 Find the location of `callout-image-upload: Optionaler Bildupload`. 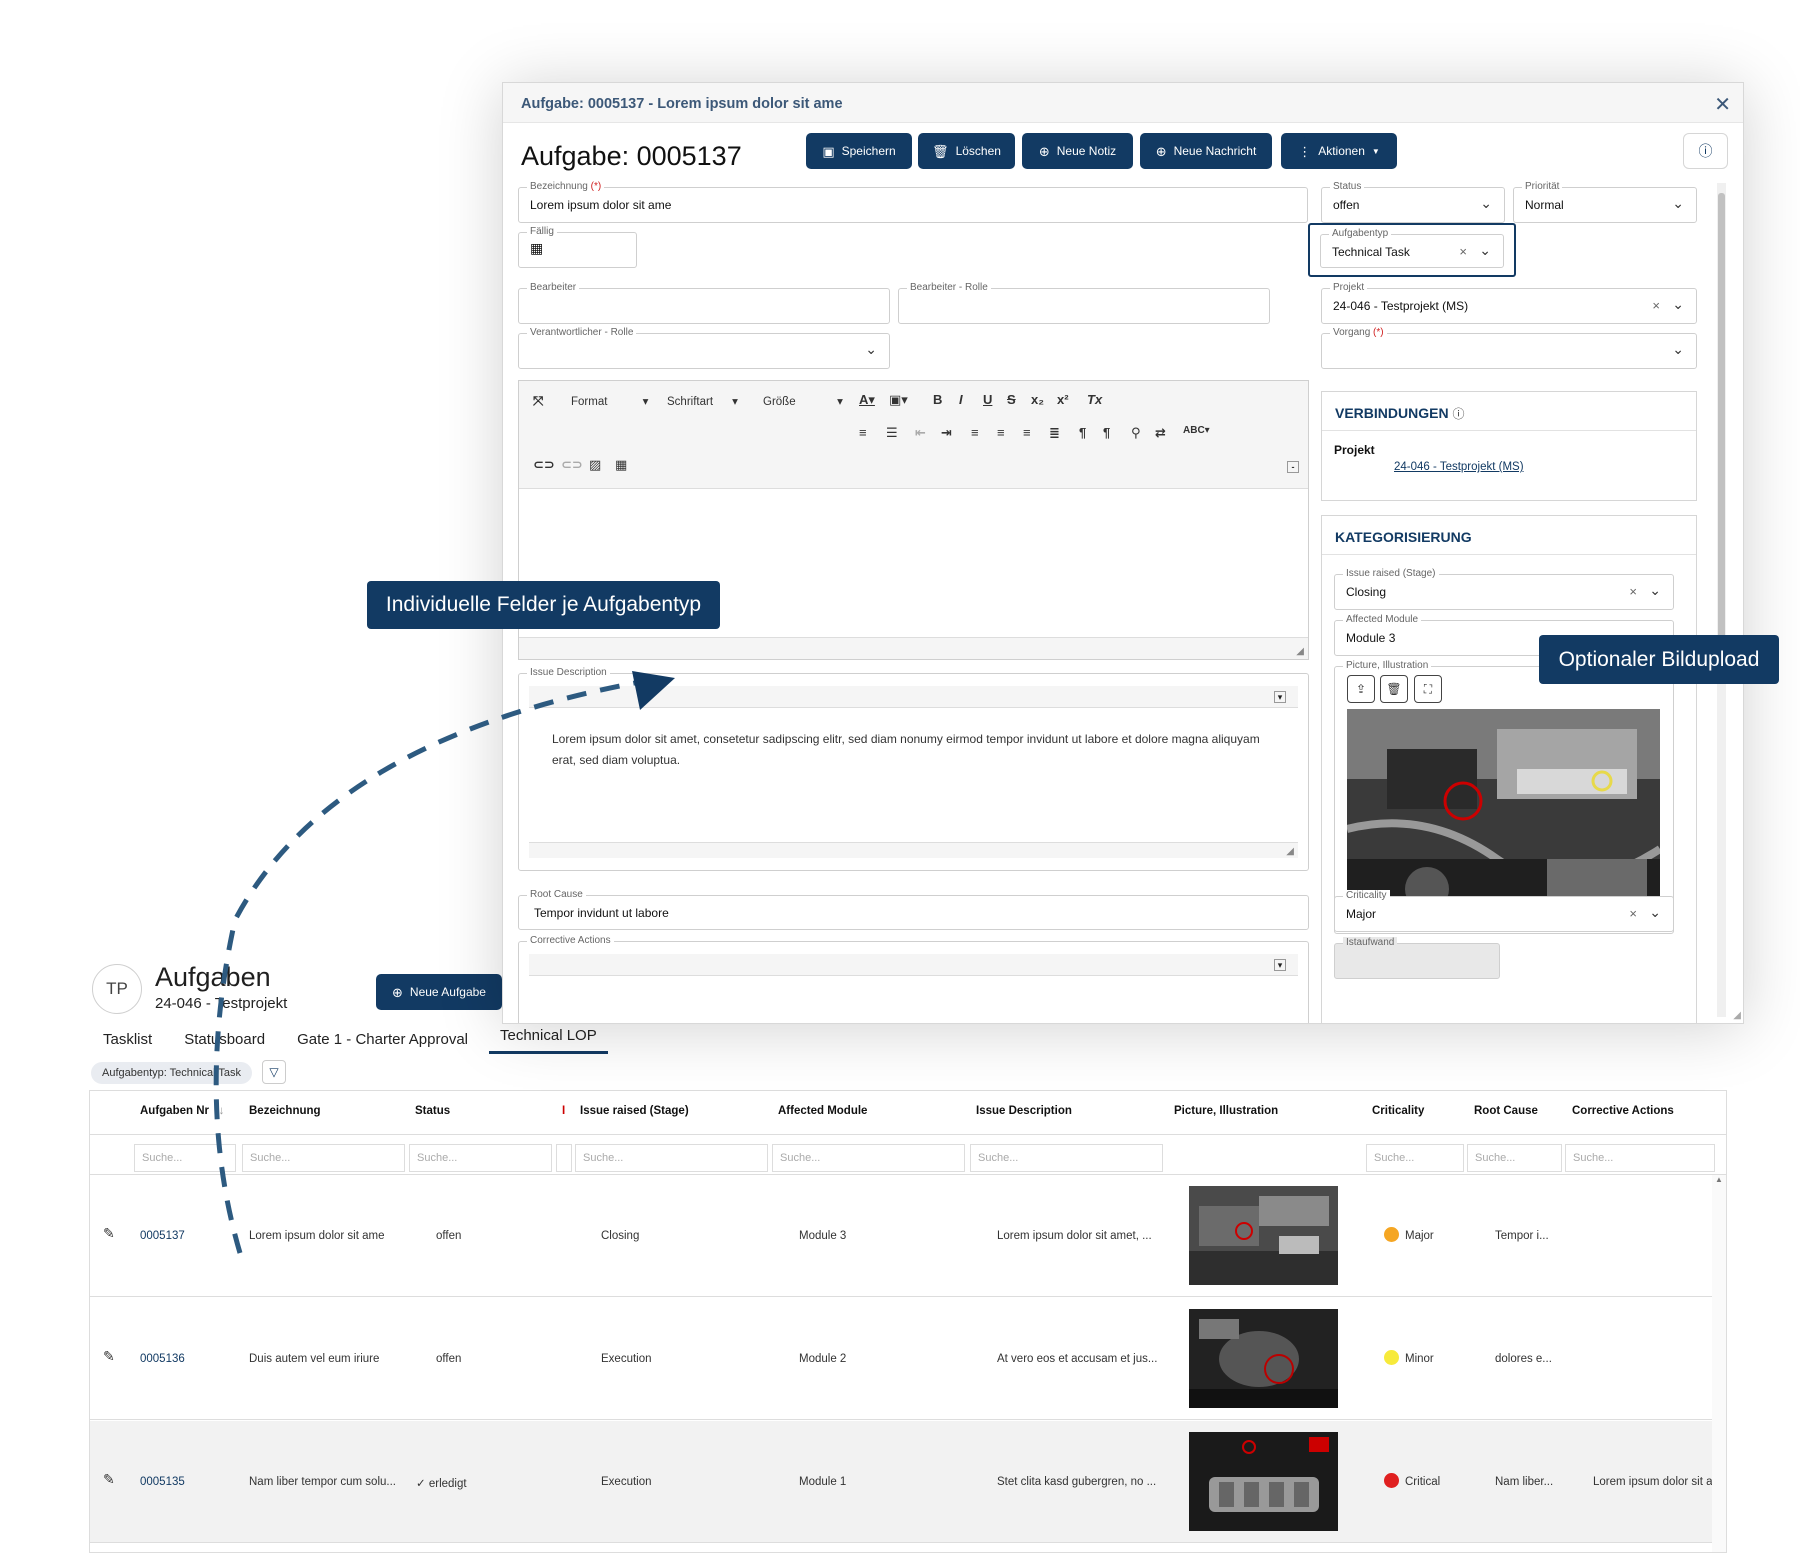

callout-image-upload: Optionaler Bildupload is located at coordinates (1659, 659).